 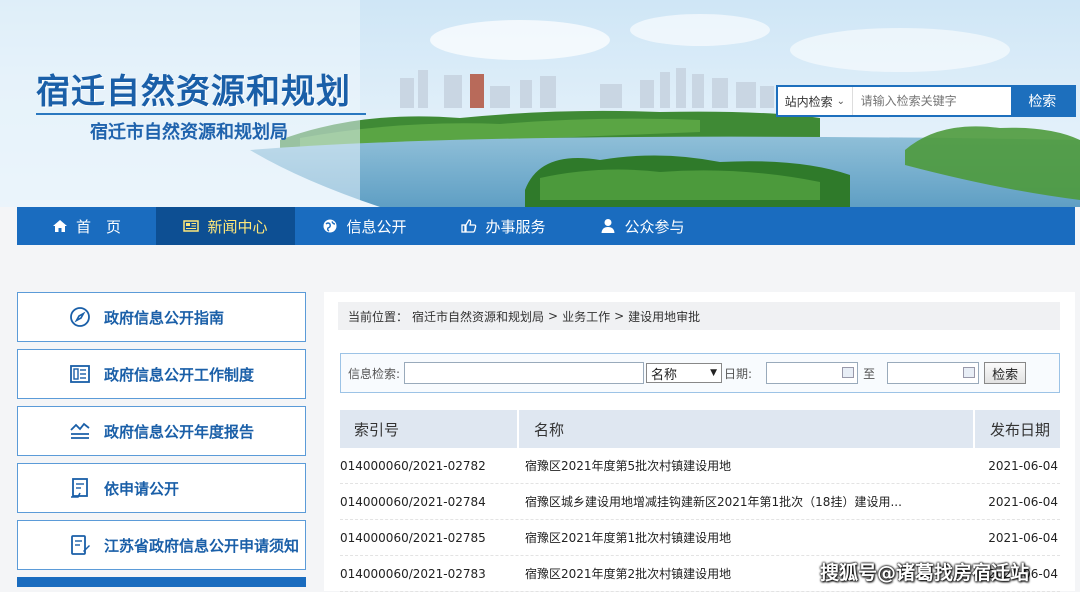 What do you see at coordinates (754, 537) in the screenshot?
I see `cell-name-link: 宿豫区2021年度第1批次村镇建设用地` at bounding box center [754, 537].